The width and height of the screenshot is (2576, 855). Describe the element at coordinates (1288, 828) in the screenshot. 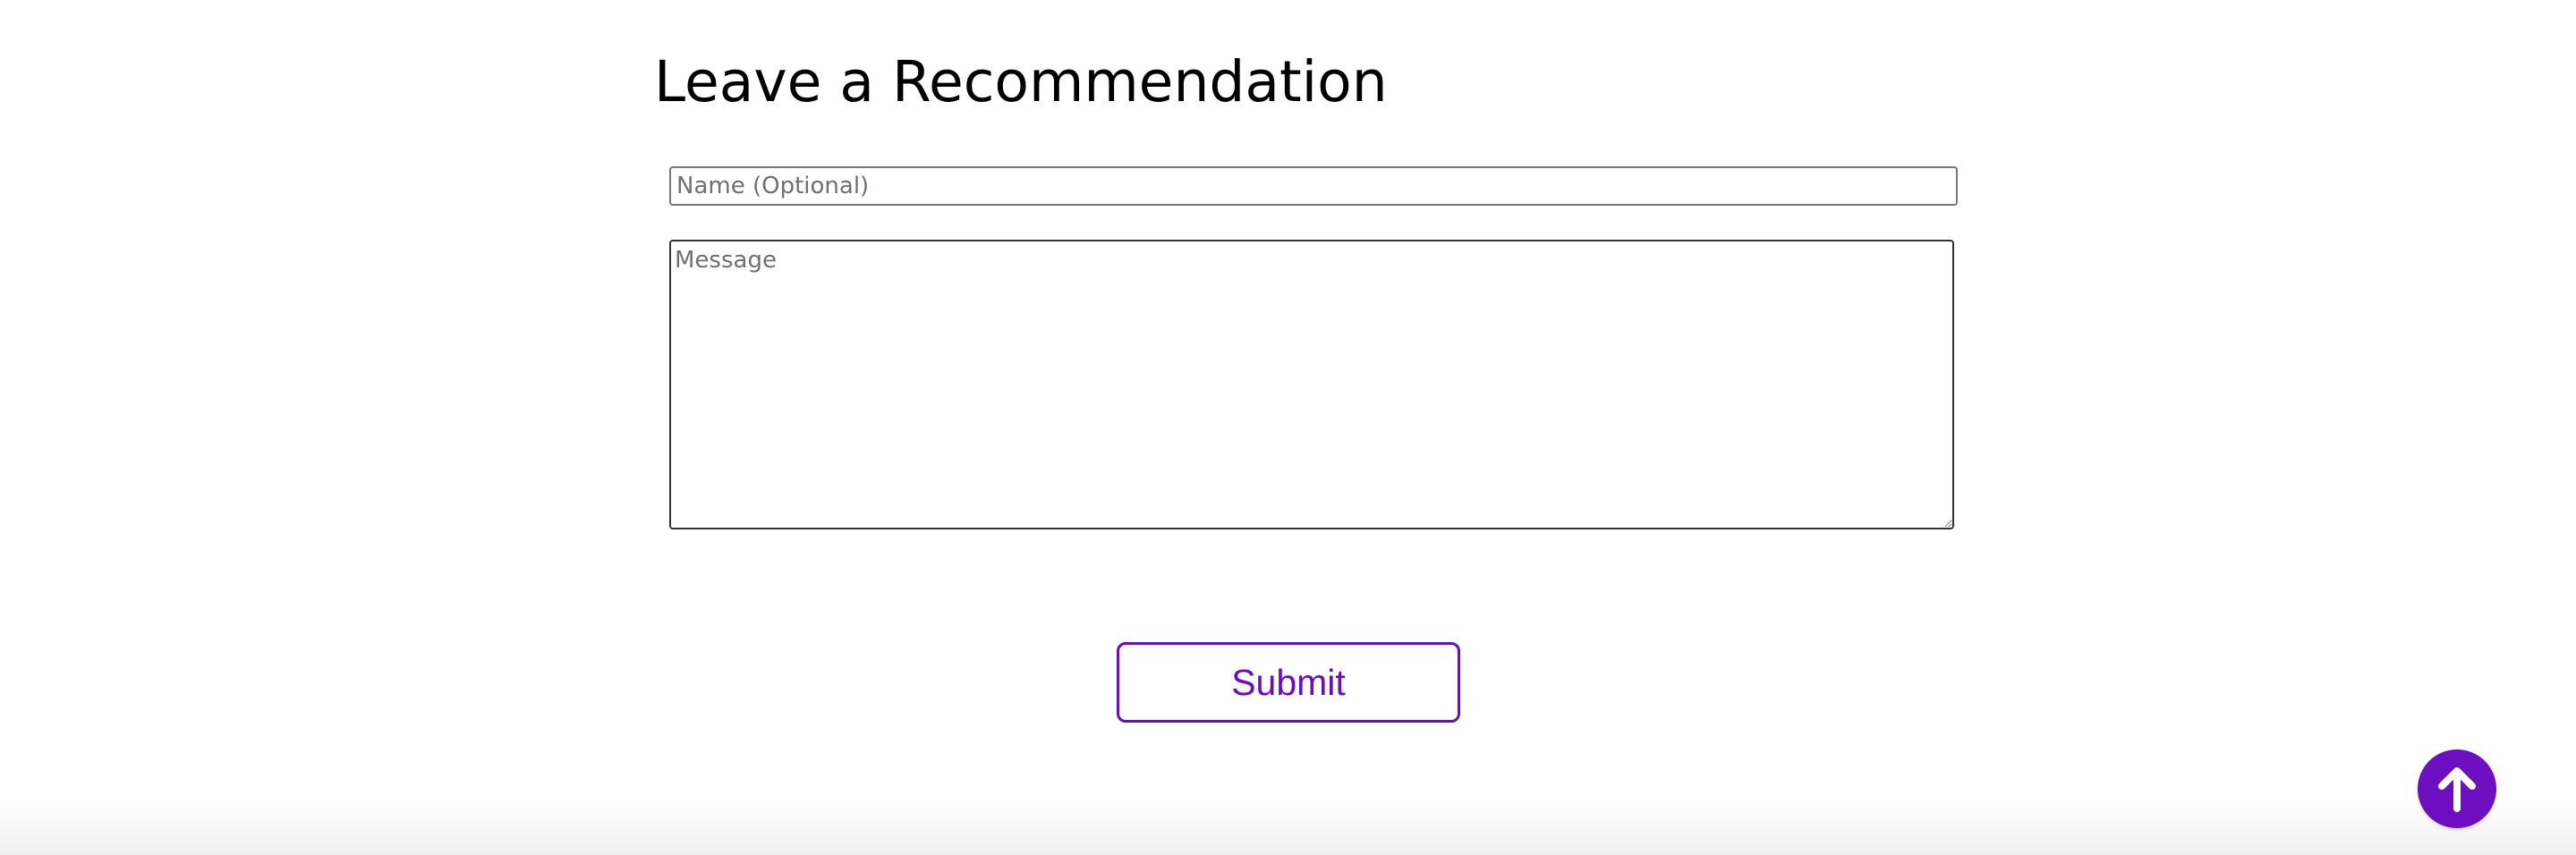

I see `footer-shadow` at that location.